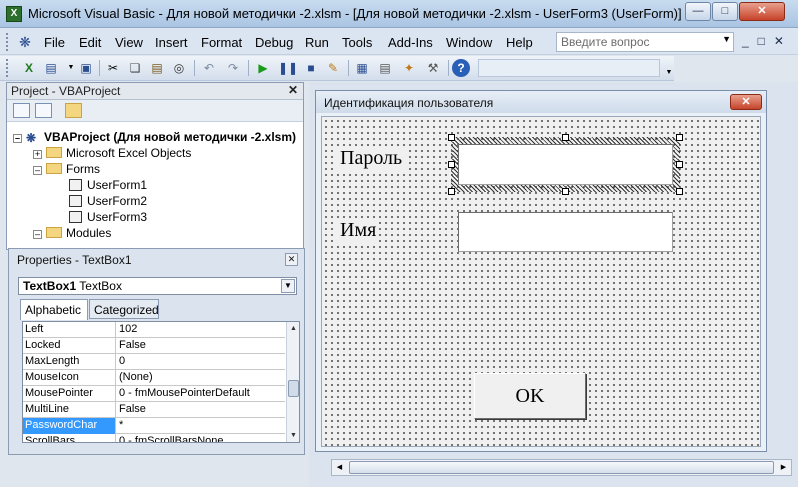 This screenshot has width=798, height=487. What do you see at coordinates (333, 68) in the screenshot?
I see `design-mode-icon: ✎` at bounding box center [333, 68].